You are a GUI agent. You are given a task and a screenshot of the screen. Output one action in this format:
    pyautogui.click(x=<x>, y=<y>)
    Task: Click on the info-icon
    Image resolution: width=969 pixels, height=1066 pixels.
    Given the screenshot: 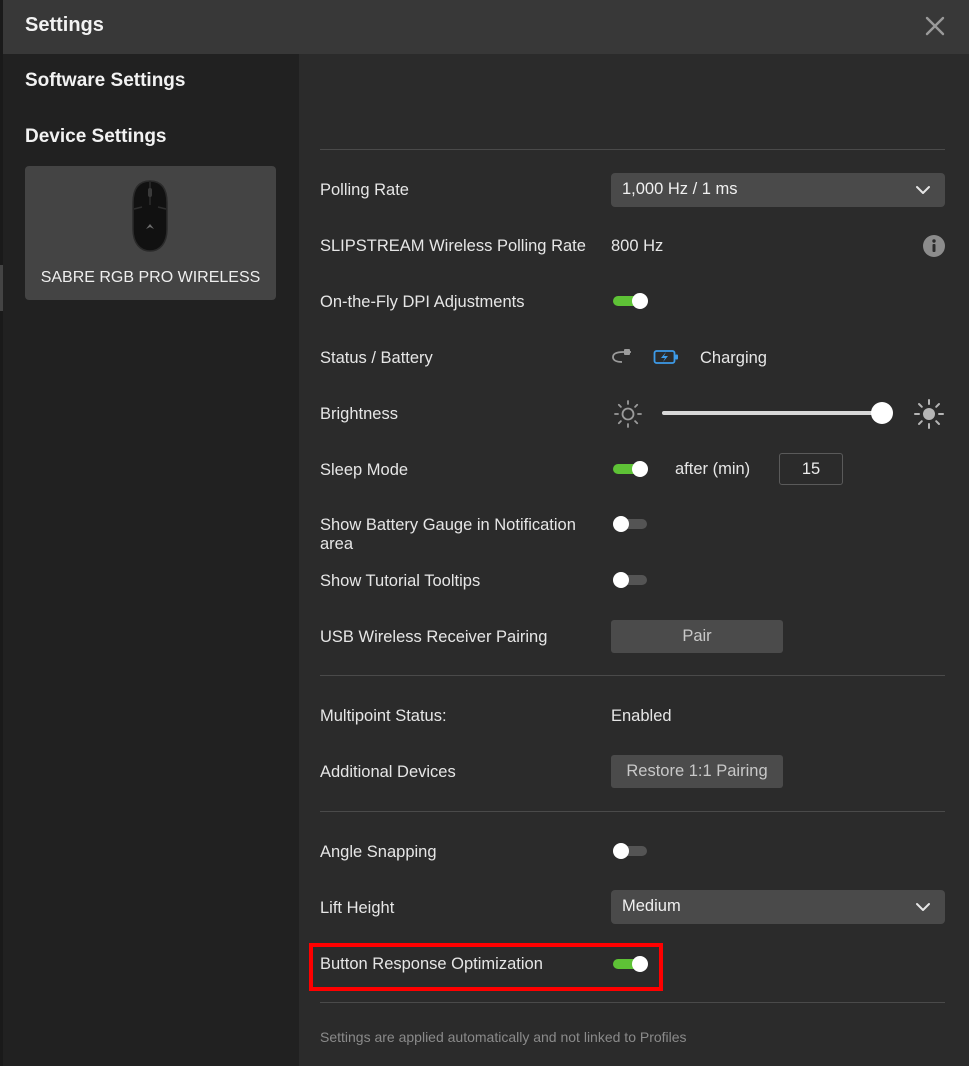 What is the action you would take?
    pyautogui.click(x=934, y=246)
    